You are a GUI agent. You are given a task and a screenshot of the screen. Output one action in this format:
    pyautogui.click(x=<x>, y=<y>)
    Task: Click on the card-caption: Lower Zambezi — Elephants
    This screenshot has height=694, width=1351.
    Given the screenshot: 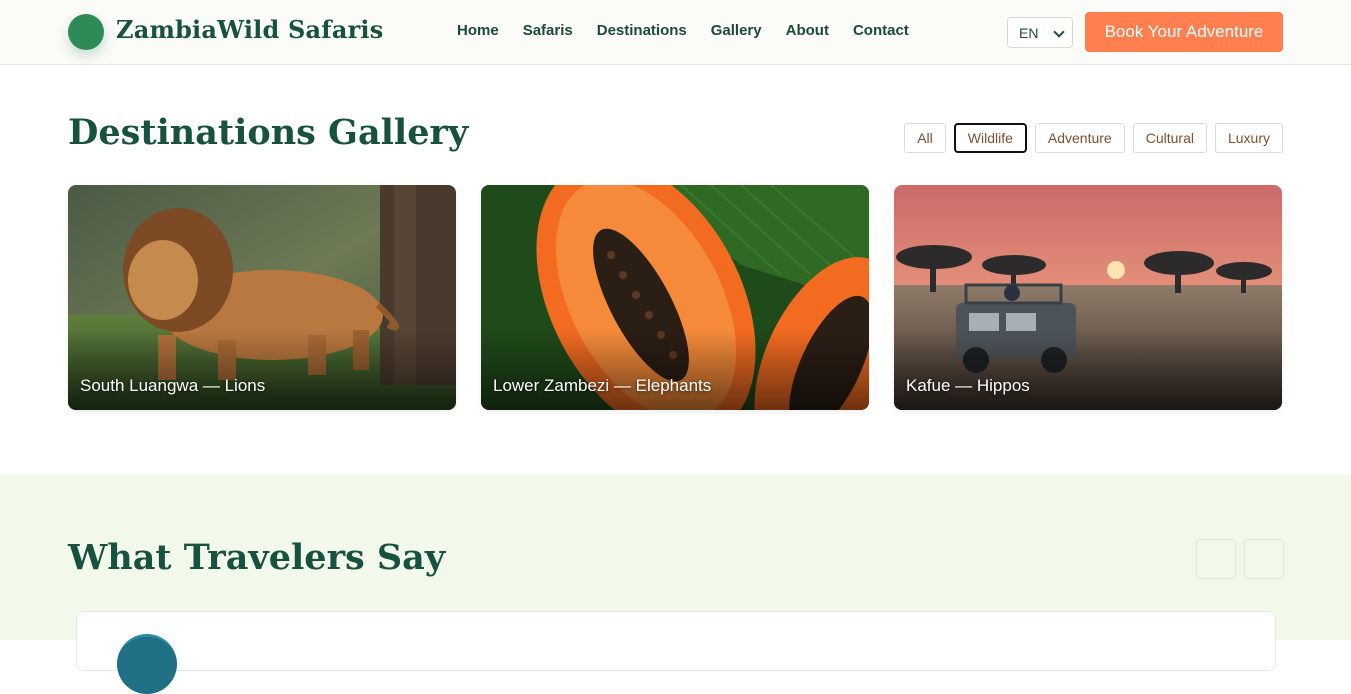 What is the action you would take?
    pyautogui.click(x=602, y=385)
    